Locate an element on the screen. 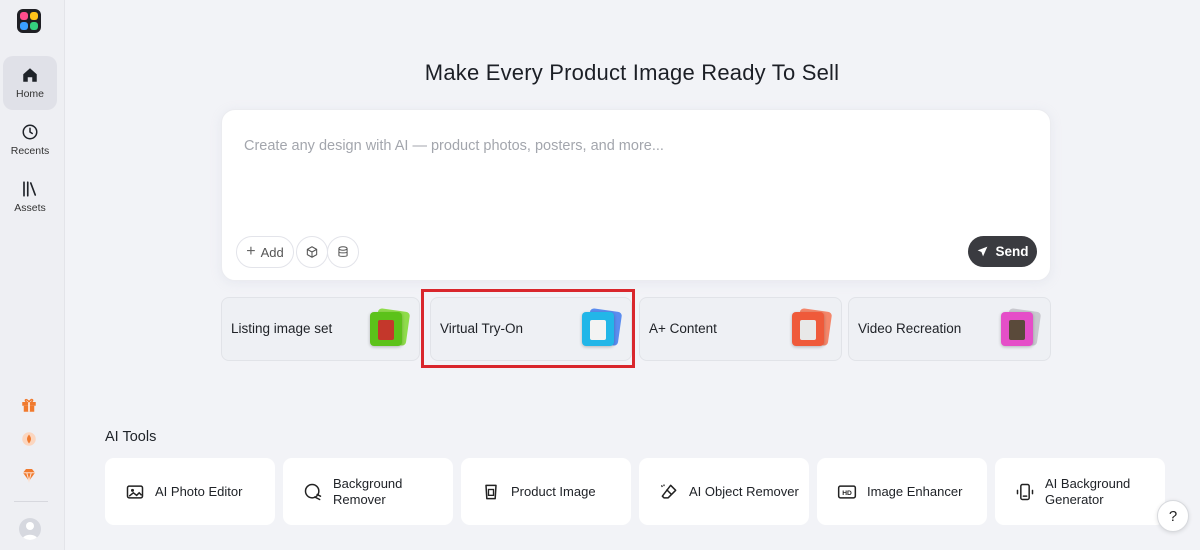  tool-background-remover: Background Remover is located at coordinates (368, 491).